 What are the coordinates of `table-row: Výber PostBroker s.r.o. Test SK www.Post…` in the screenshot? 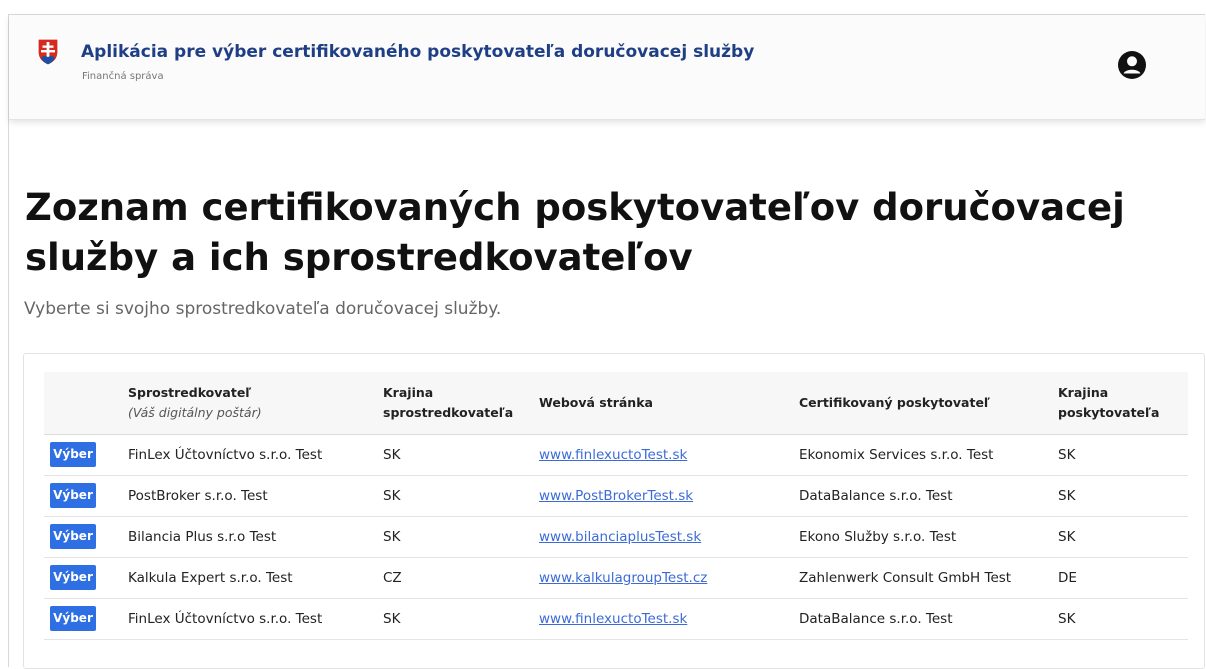 It's located at (616, 495).